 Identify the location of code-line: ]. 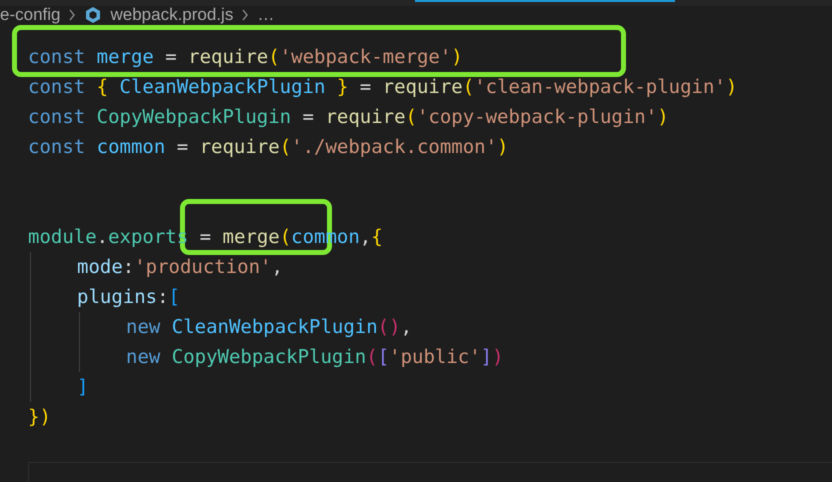
(82, 387).